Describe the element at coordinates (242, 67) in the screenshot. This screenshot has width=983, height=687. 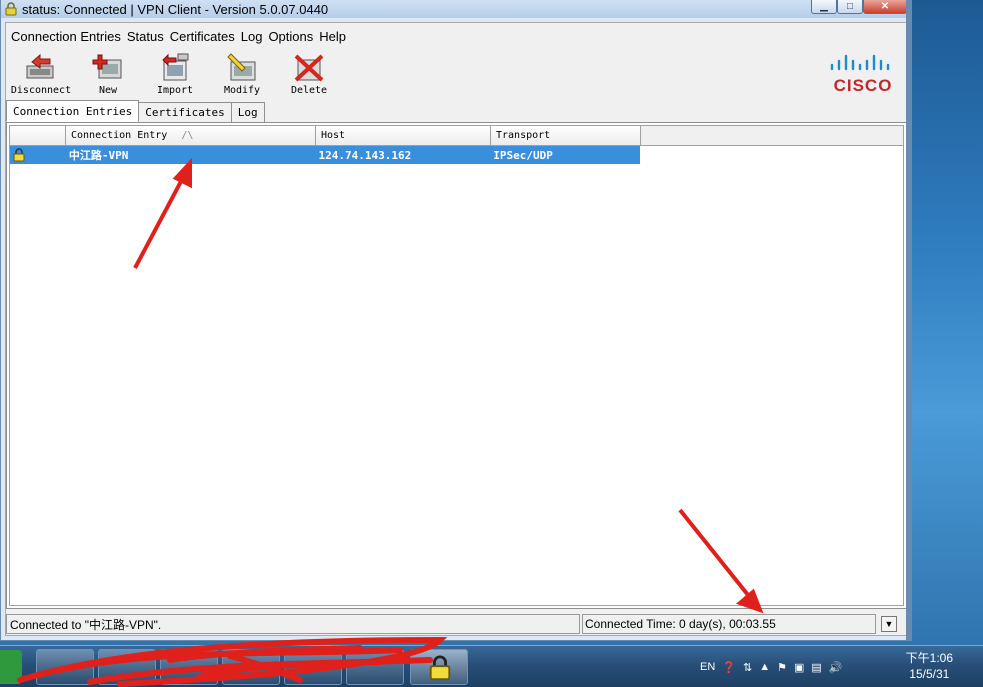
I see `modify-icon` at that location.